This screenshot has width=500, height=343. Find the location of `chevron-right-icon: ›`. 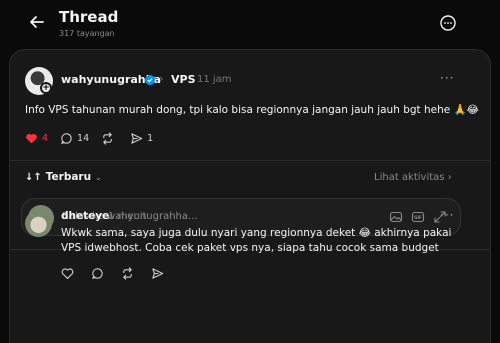

chevron-right-icon: › is located at coordinates (449, 177).